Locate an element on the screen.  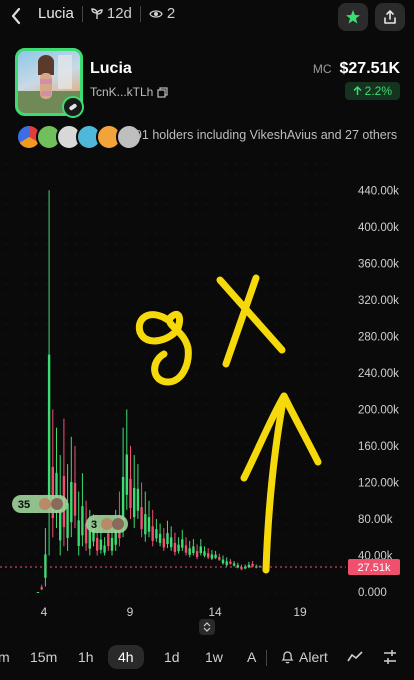
age-meta: 12d is located at coordinates (111, 13).